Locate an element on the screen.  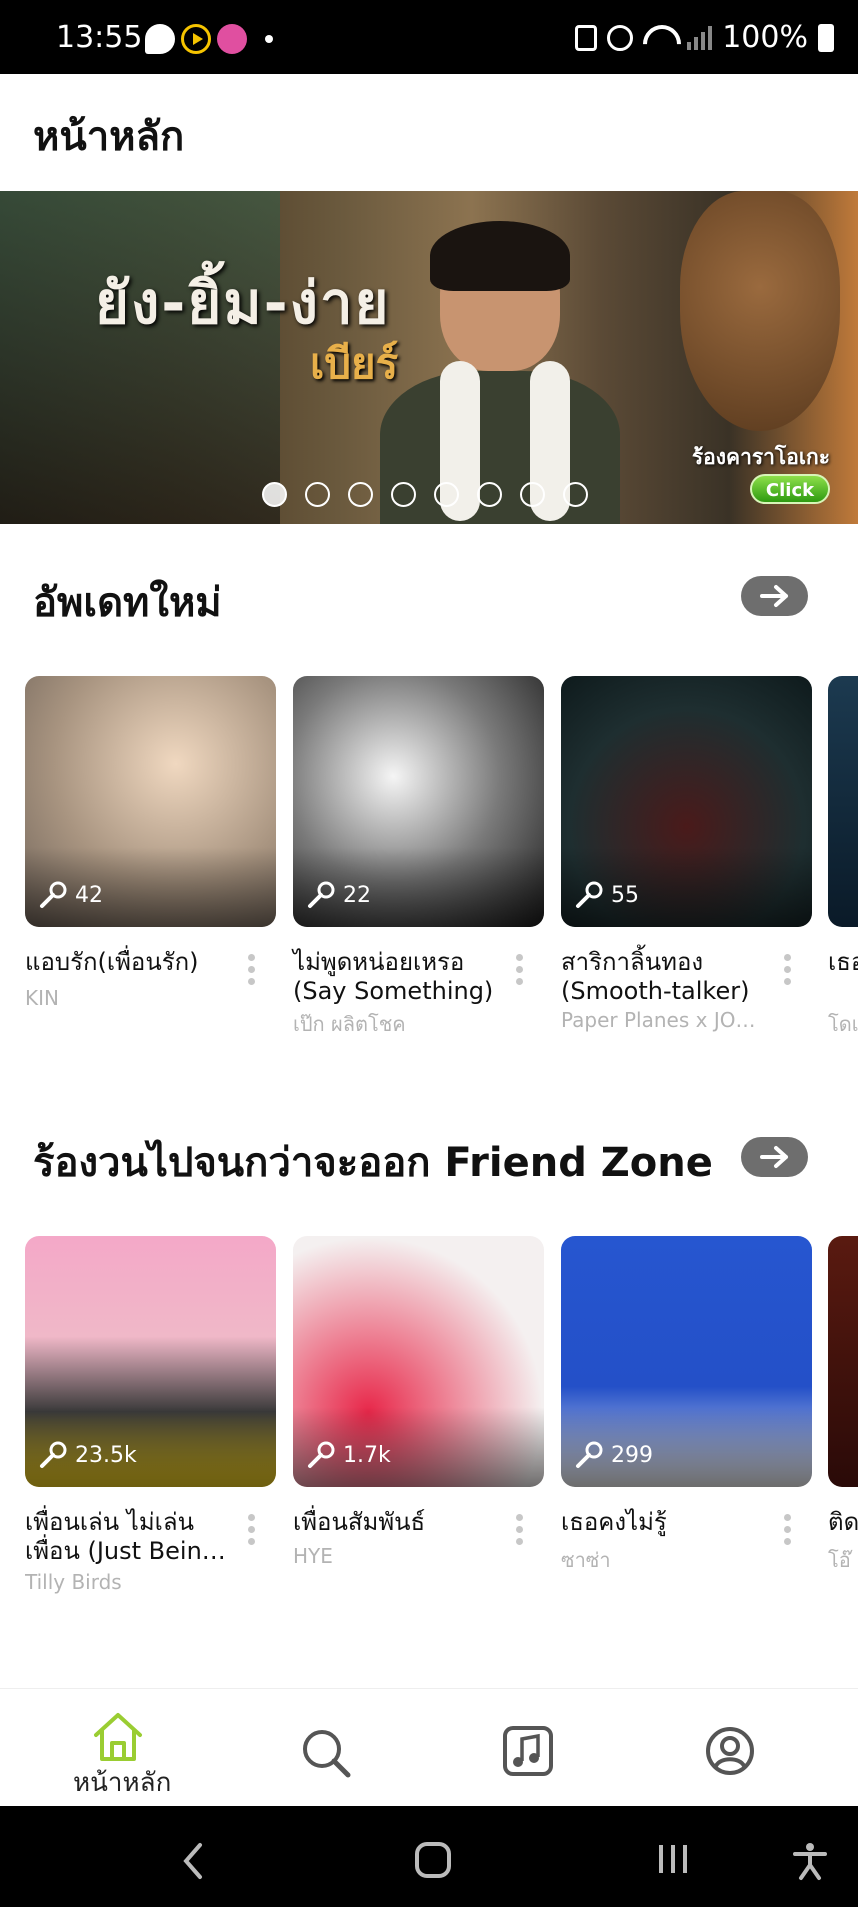
song-title: เธอ (Ra is located at coordinates (843, 962).